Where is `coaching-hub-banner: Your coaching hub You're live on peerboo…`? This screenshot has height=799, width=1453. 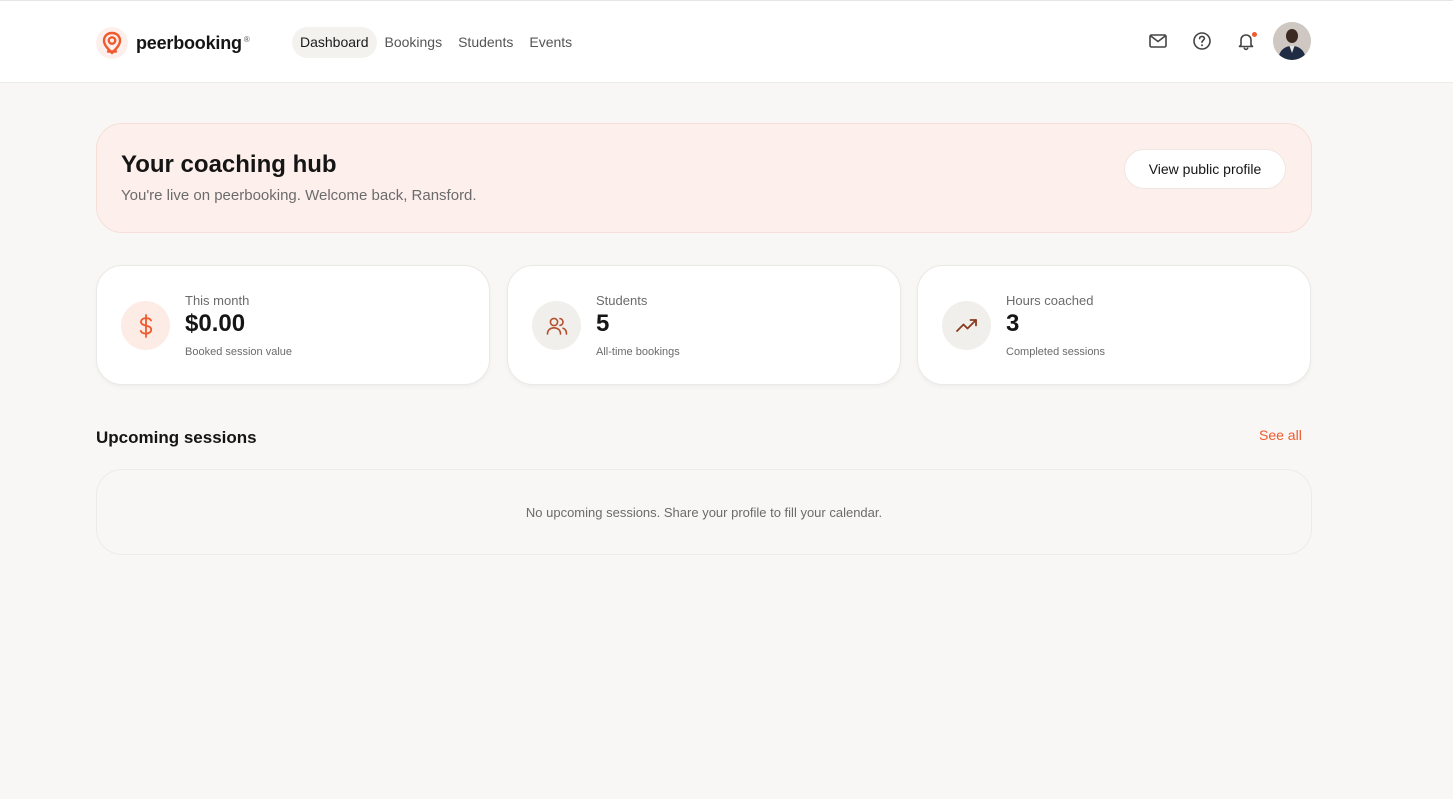
coaching-hub-banner: Your coaching hub You're live on peerboo… is located at coordinates (704, 178).